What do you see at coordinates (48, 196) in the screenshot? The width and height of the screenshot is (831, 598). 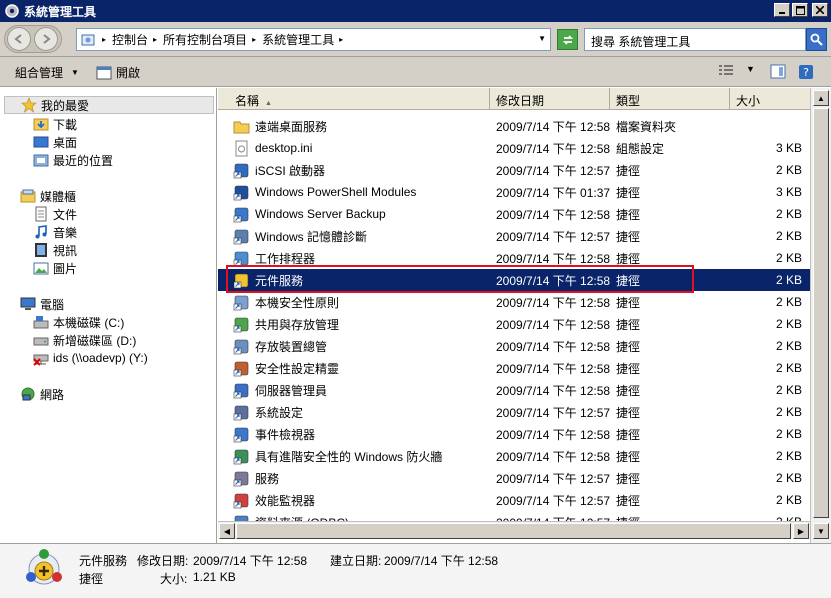 I see `nav-libraries: 媒體櫃` at bounding box center [48, 196].